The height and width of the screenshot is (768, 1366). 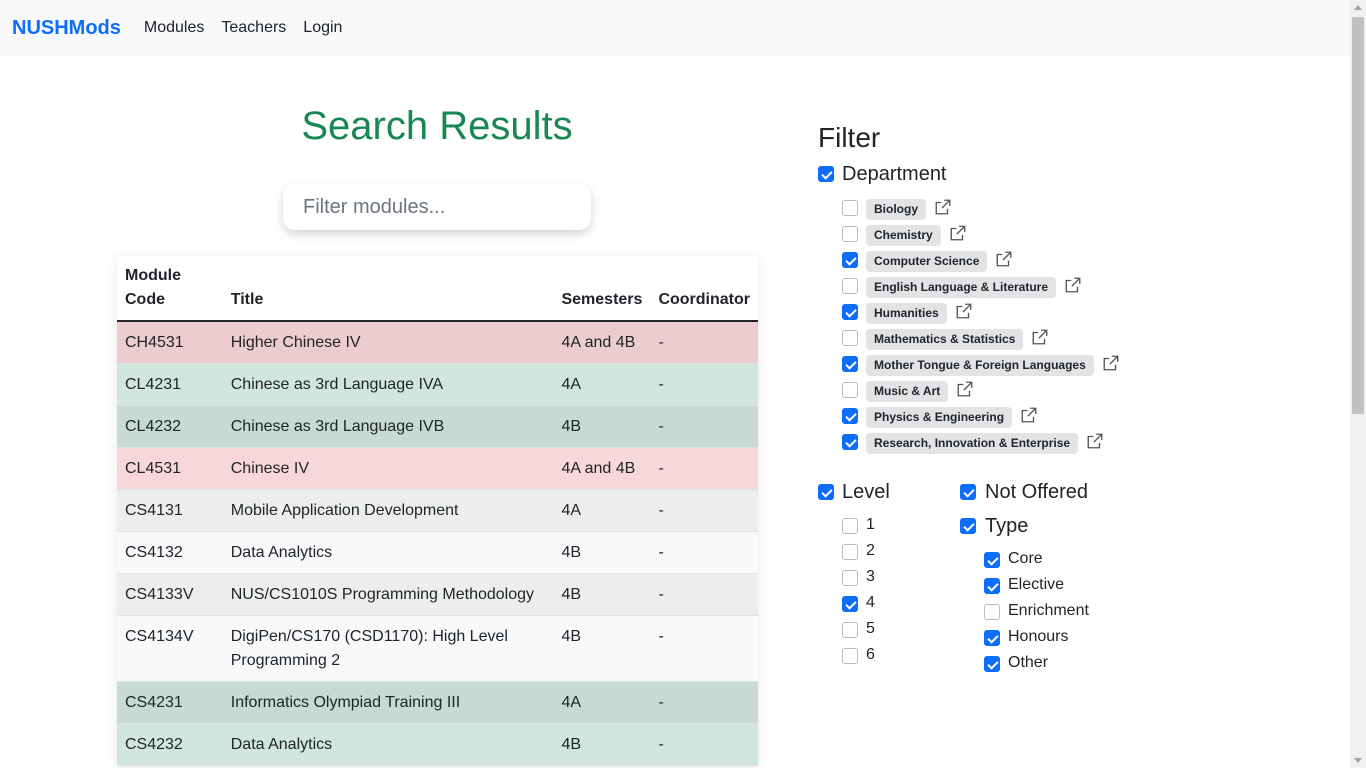 I want to click on brand-link: NUSHMods, so click(x=66, y=28).